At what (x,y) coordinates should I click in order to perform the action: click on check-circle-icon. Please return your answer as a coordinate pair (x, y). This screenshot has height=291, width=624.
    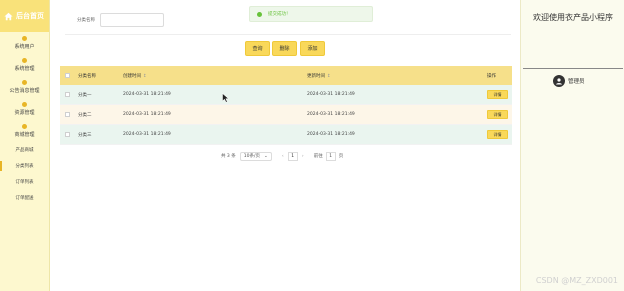
    Looking at the image, I should click on (259, 14).